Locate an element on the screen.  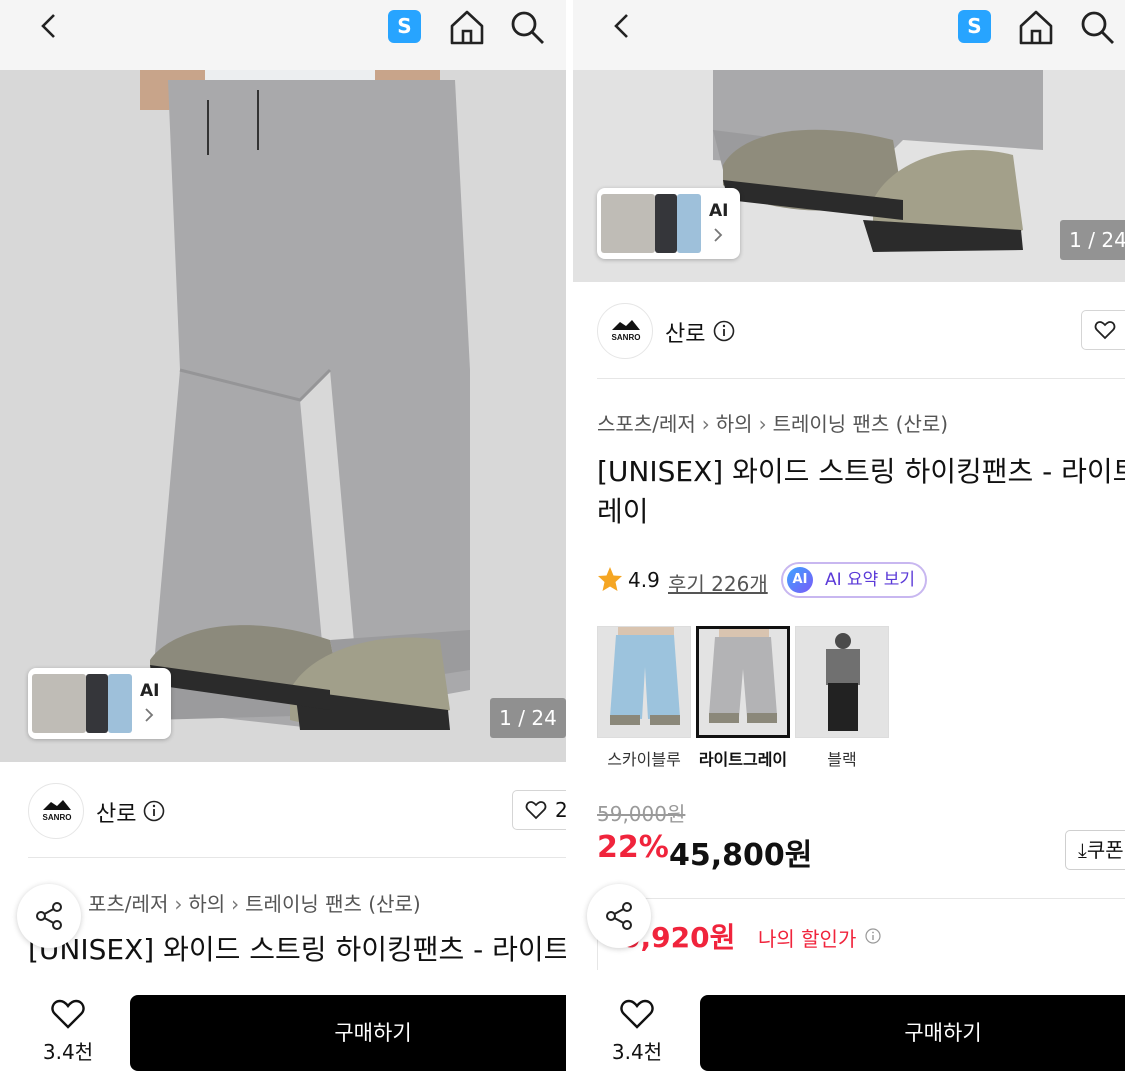
panel-divider is located at coordinates (569, 544).